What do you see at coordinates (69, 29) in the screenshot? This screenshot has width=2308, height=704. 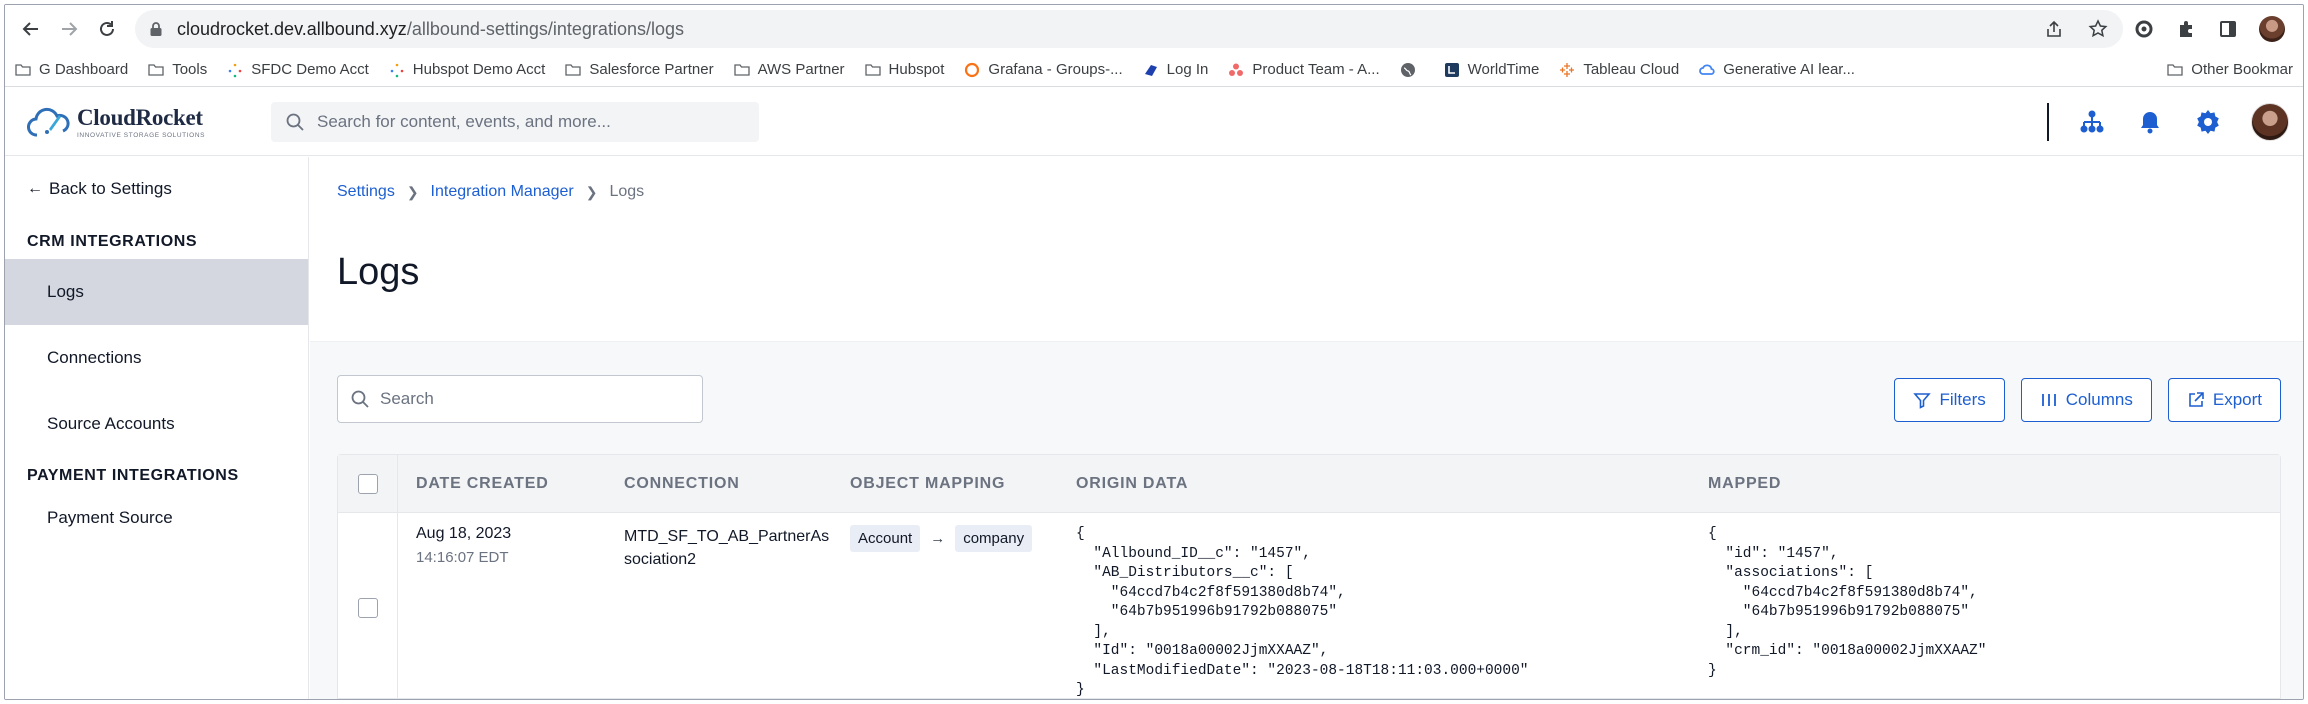 I see `forward-arrow-icon` at bounding box center [69, 29].